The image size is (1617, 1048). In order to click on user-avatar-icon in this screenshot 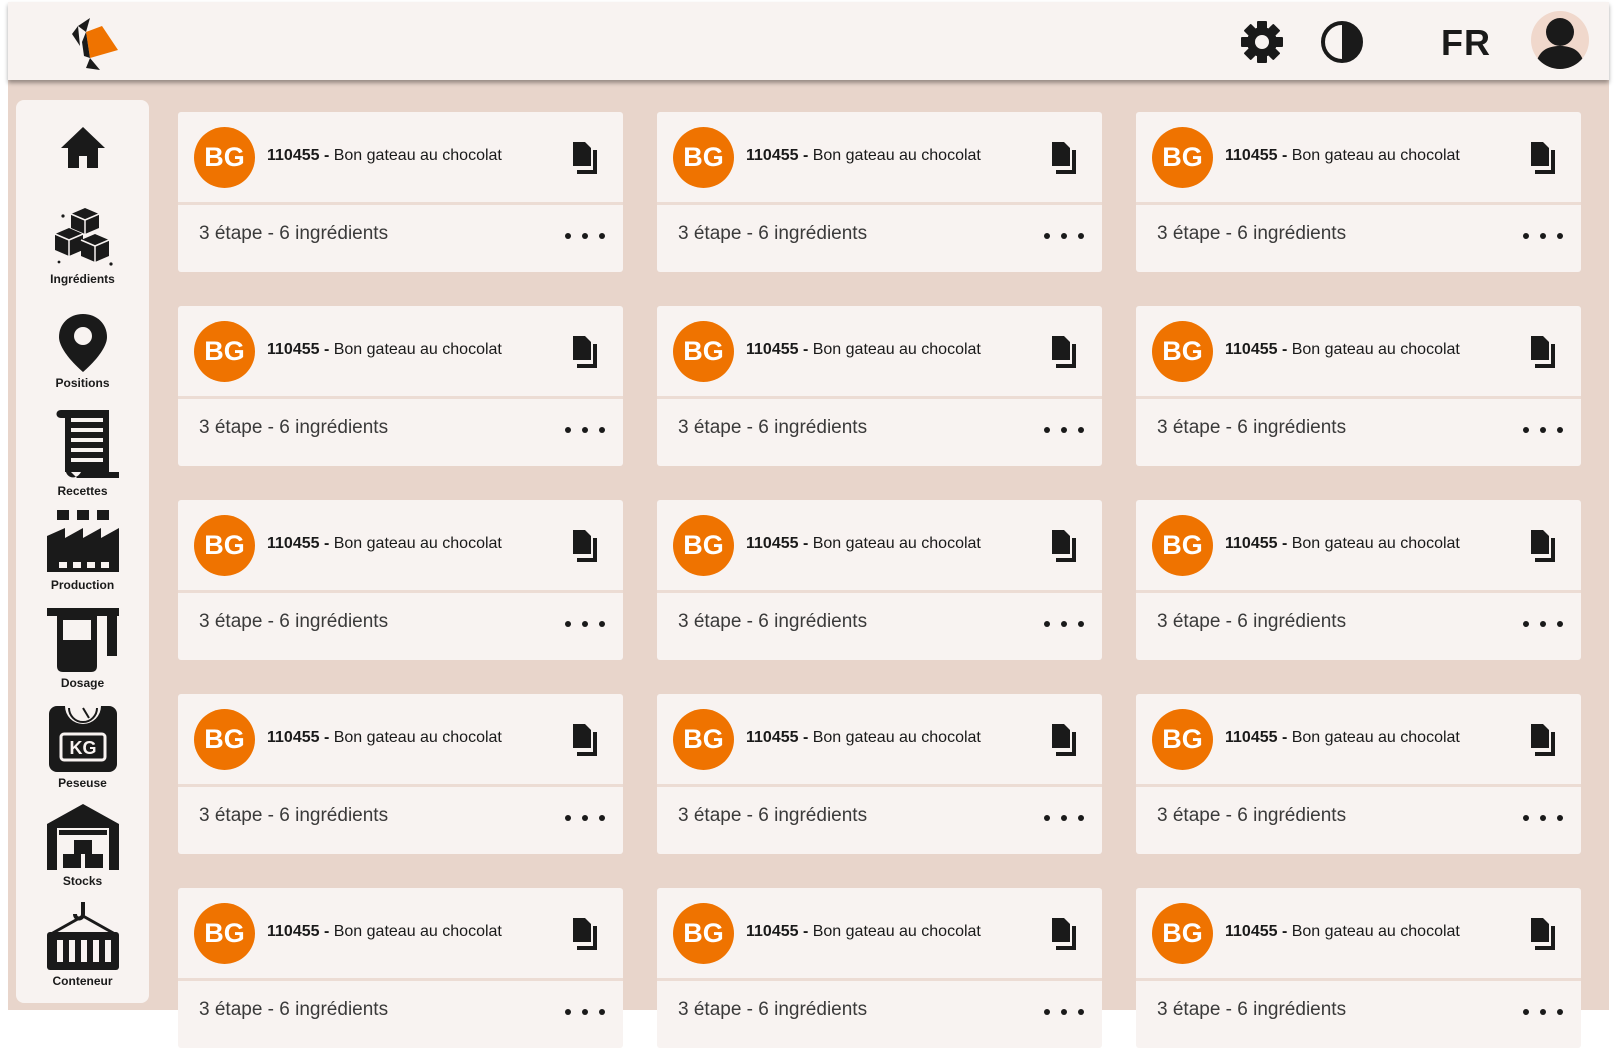, I will do `click(1560, 40)`.